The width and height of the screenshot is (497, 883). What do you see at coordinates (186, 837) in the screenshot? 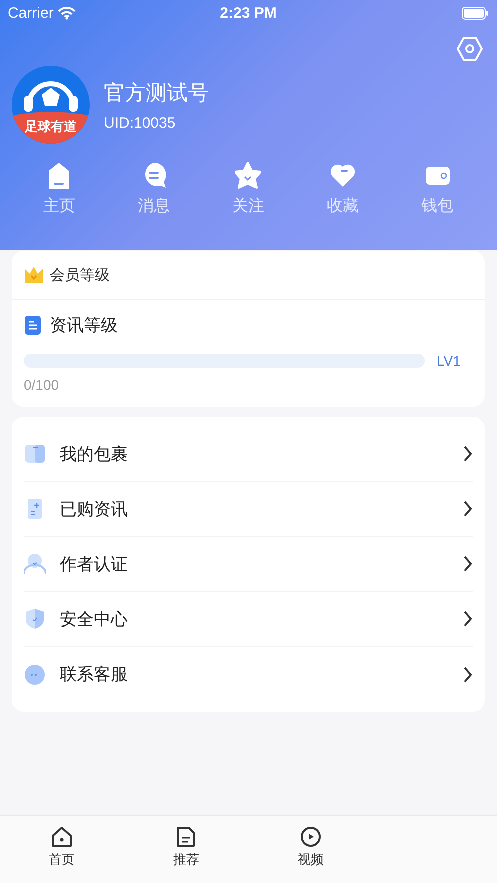
I see `doc-icon` at bounding box center [186, 837].